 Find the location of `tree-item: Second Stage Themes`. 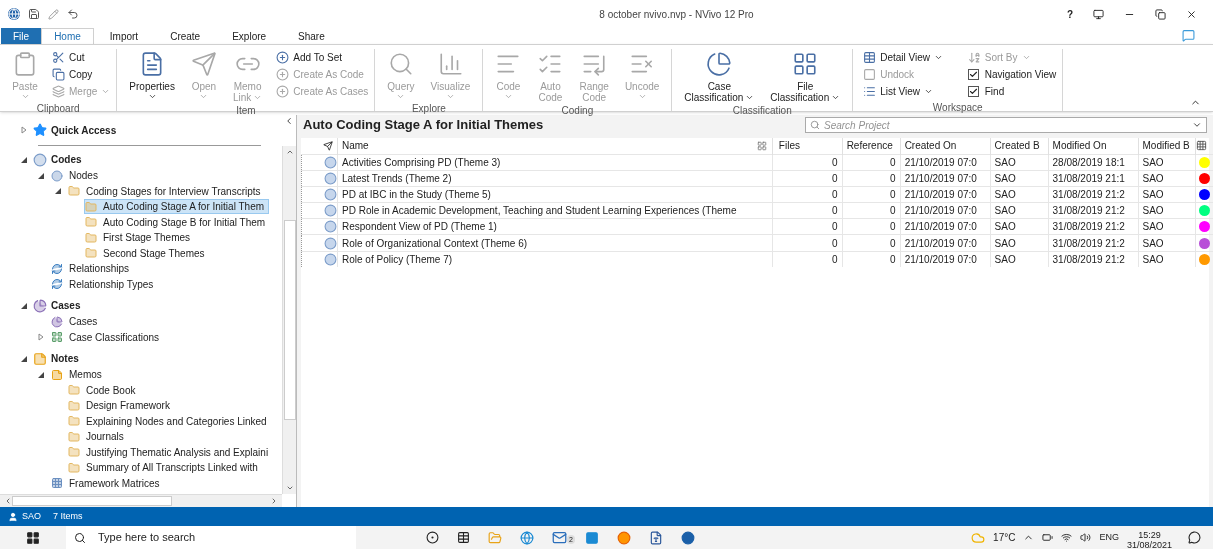

tree-item: Second Stage Themes is located at coordinates (147, 253).